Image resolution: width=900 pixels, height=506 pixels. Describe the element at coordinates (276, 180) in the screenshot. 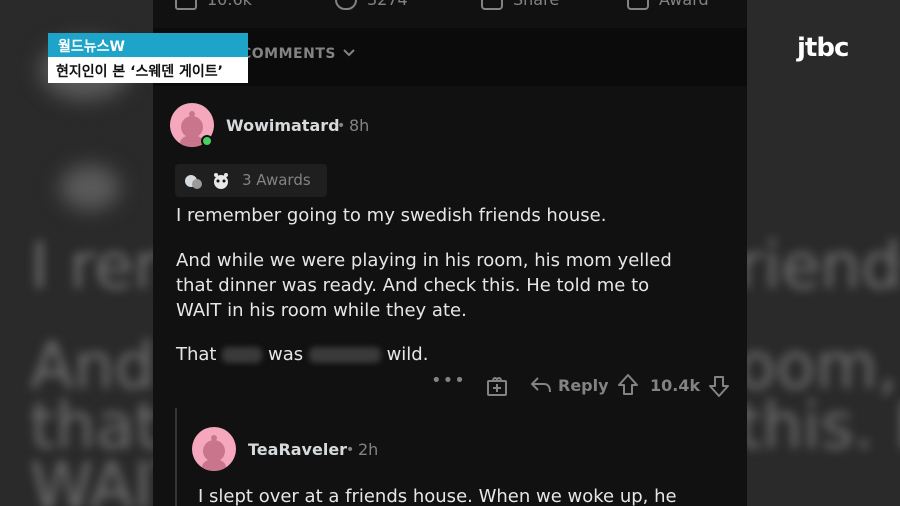

I see `awards-count: 3 Awards` at that location.